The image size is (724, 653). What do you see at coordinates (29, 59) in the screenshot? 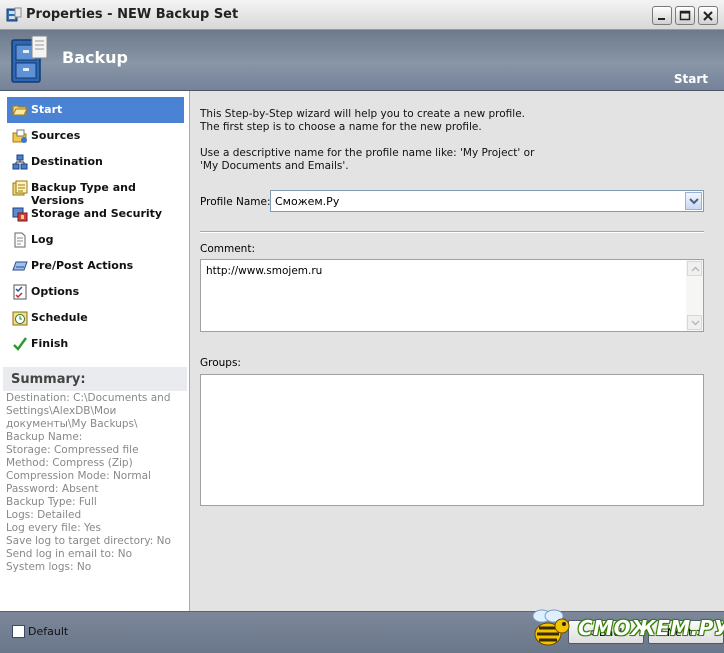
I see `cabinet-icon` at bounding box center [29, 59].